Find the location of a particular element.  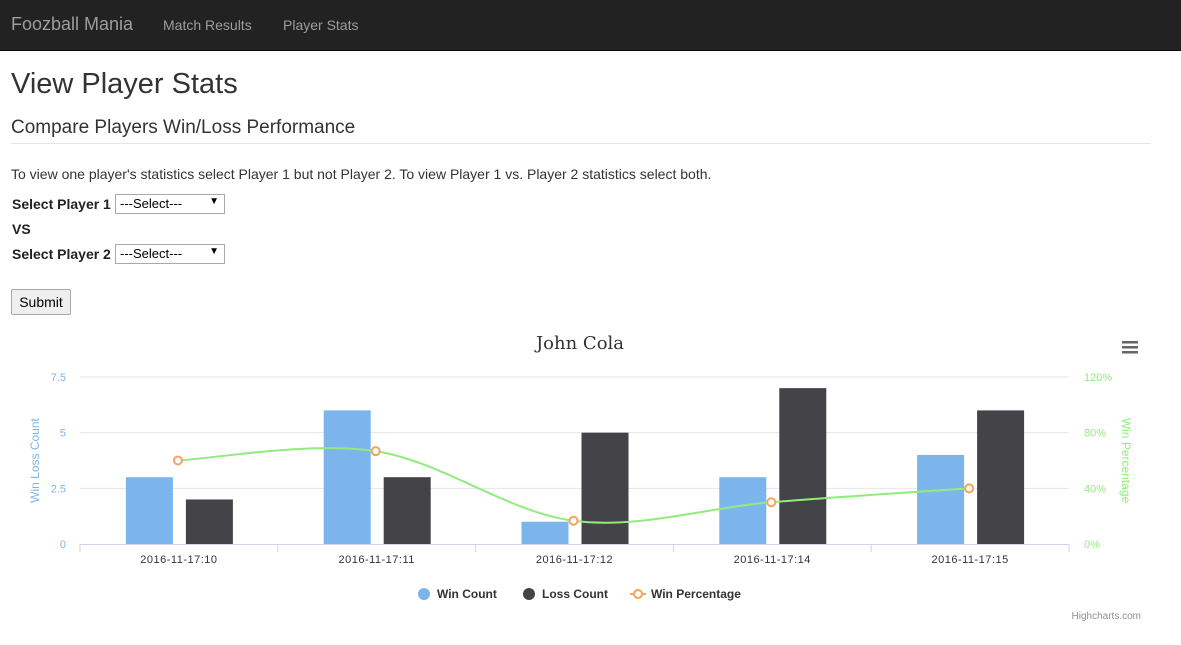

legend-win-percentage: Win Percentage is located at coordinates (685, 594).